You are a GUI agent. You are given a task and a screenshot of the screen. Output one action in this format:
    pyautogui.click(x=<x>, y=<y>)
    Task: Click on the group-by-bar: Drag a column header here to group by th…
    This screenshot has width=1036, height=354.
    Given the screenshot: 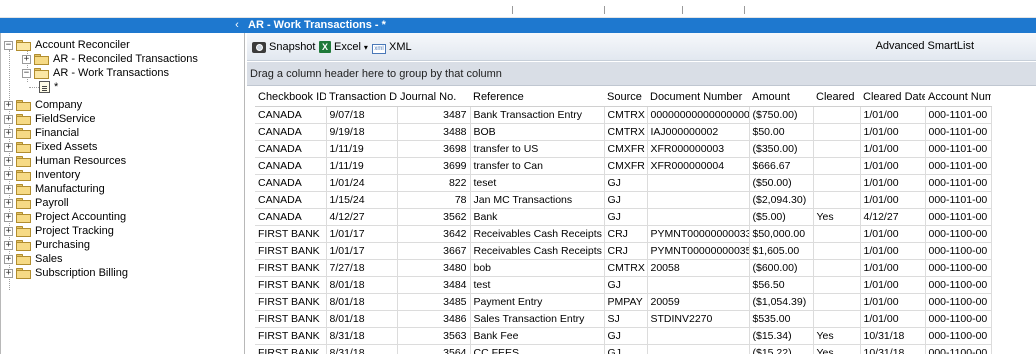 What is the action you would take?
    pyautogui.click(x=641, y=74)
    